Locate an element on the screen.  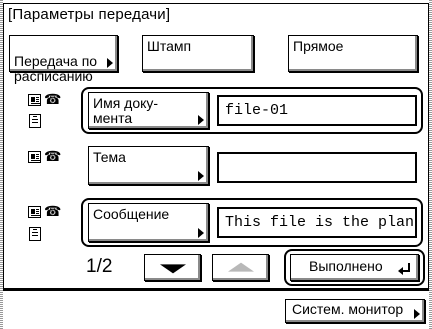
done-button: Выполнено is located at coordinates (354, 267).